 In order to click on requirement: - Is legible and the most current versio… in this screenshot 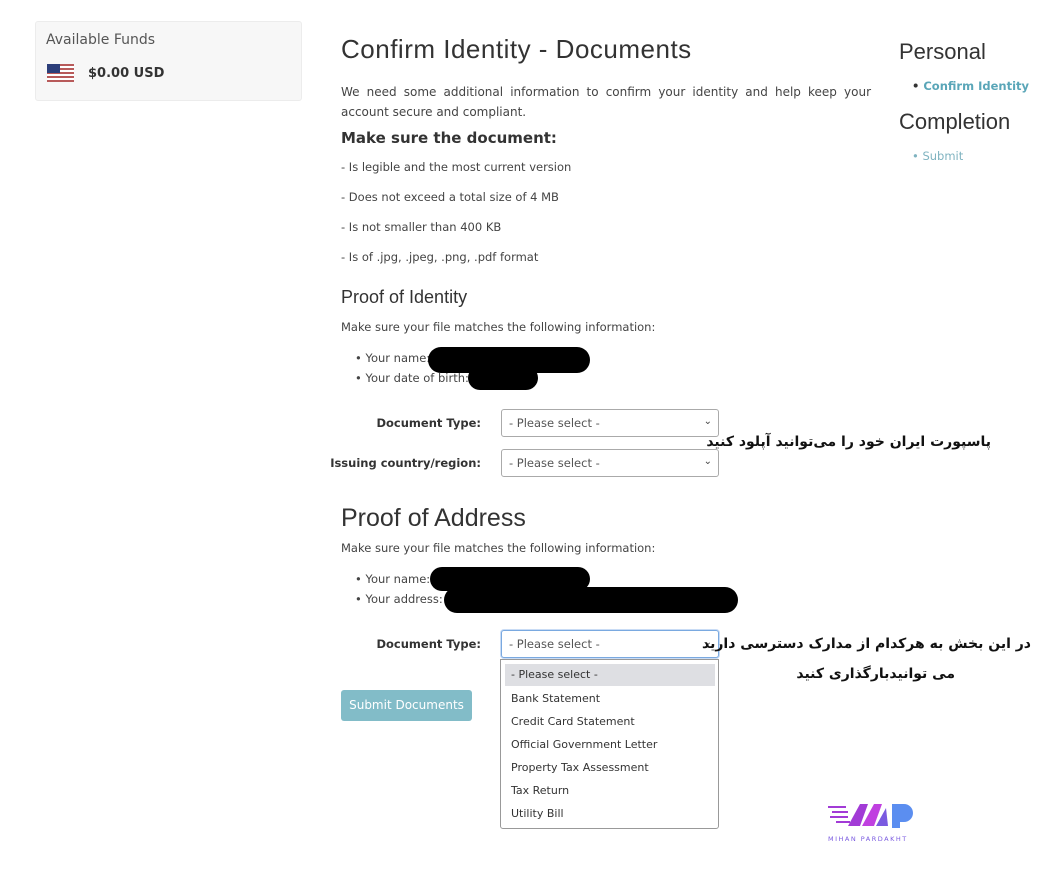, I will do `click(456, 167)`.